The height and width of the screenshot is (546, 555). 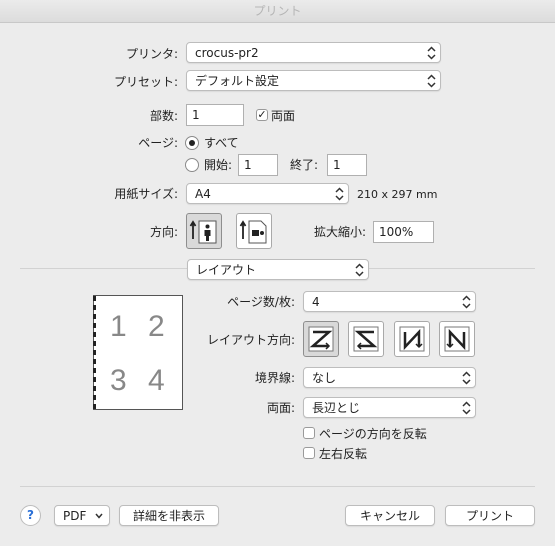 What do you see at coordinates (75, 516) in the screenshot?
I see `pdf-label: PDF` at bounding box center [75, 516].